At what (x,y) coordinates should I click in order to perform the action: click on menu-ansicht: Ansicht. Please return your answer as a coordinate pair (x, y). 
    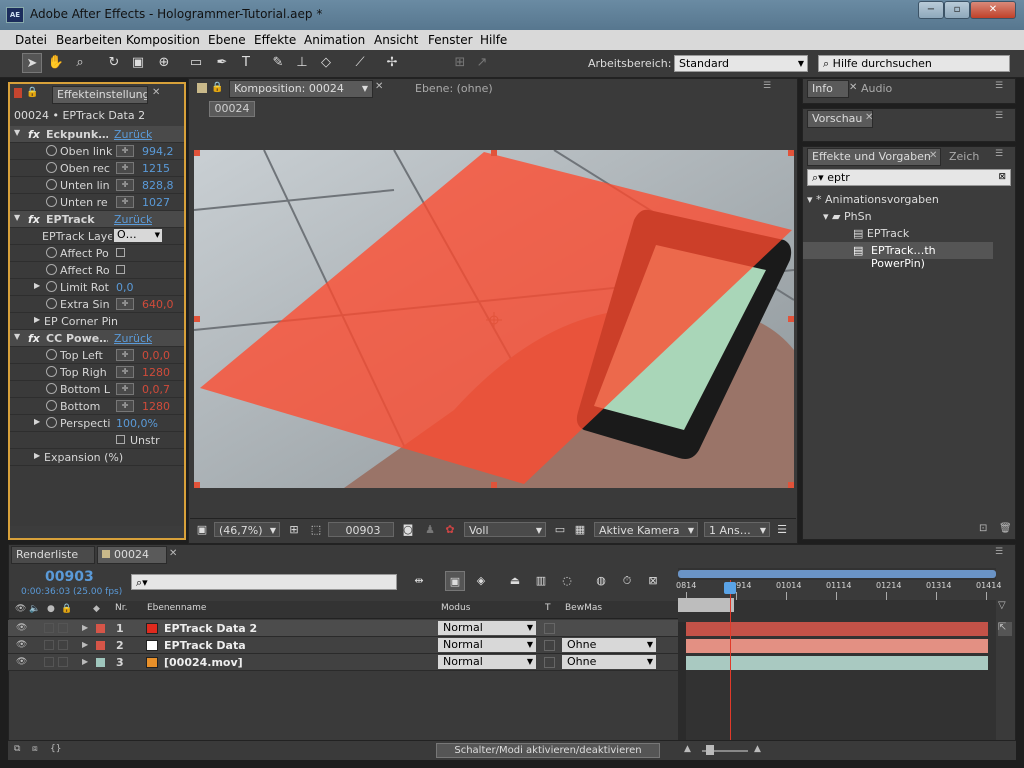
    Looking at the image, I should click on (396, 40).